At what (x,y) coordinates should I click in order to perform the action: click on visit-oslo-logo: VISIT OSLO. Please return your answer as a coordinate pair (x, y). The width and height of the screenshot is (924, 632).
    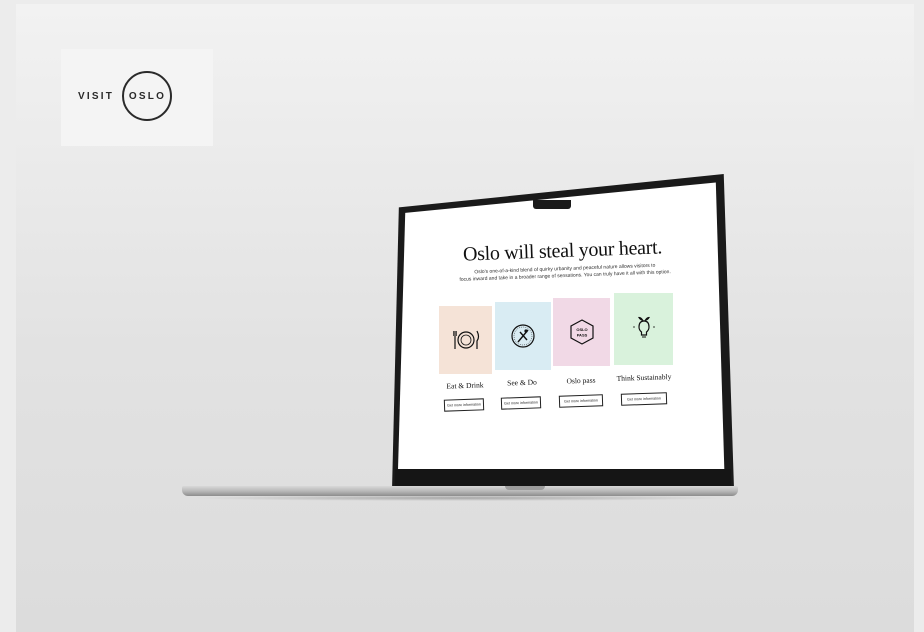
    Looking at the image, I should click on (137, 97).